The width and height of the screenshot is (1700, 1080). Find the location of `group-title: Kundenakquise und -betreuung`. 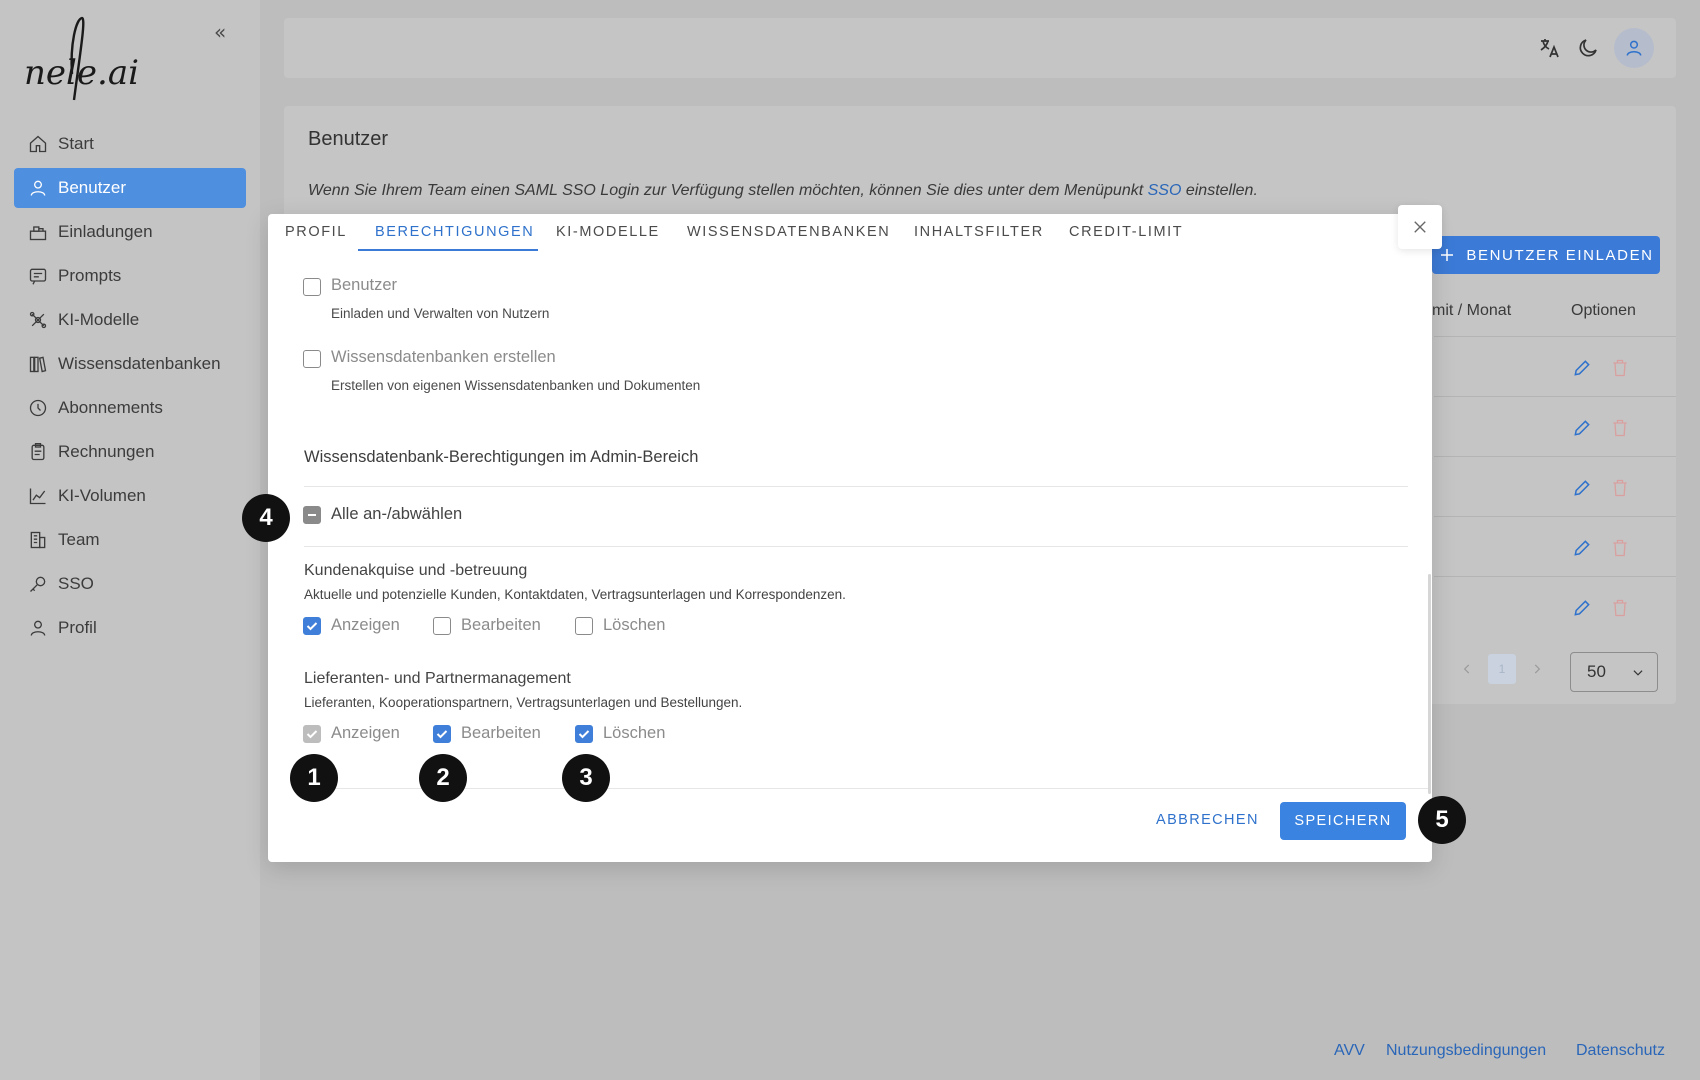

group-title: Kundenakquise und -betreuung is located at coordinates (416, 570).